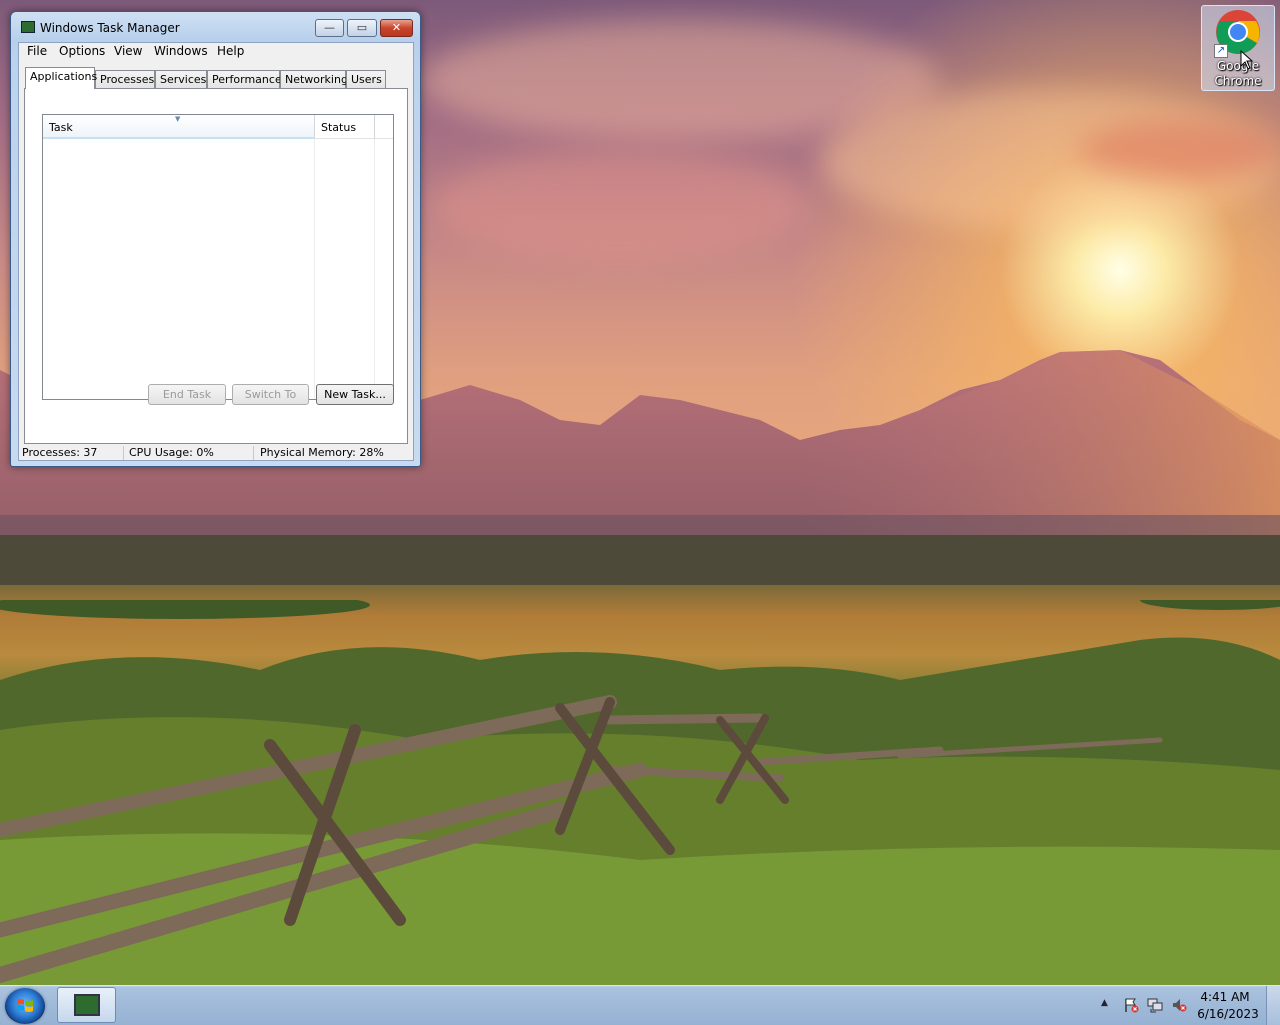 The image size is (1280, 1025). Describe the element at coordinates (329, 28) in the screenshot. I see `minimize-button: —` at that location.